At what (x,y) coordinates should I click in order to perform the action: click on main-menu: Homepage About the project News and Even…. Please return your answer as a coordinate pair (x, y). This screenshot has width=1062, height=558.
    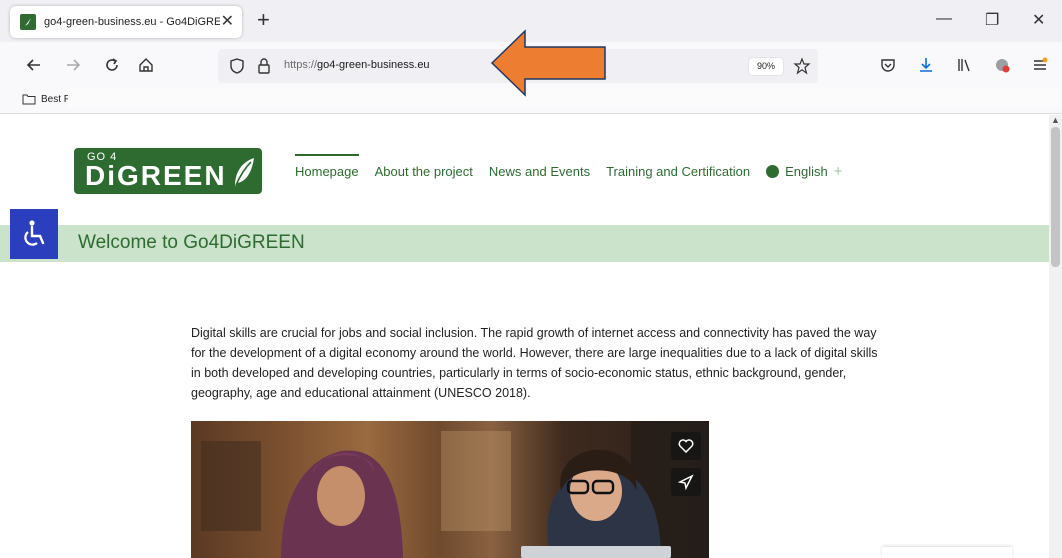
    Looking at the image, I should click on (577, 167).